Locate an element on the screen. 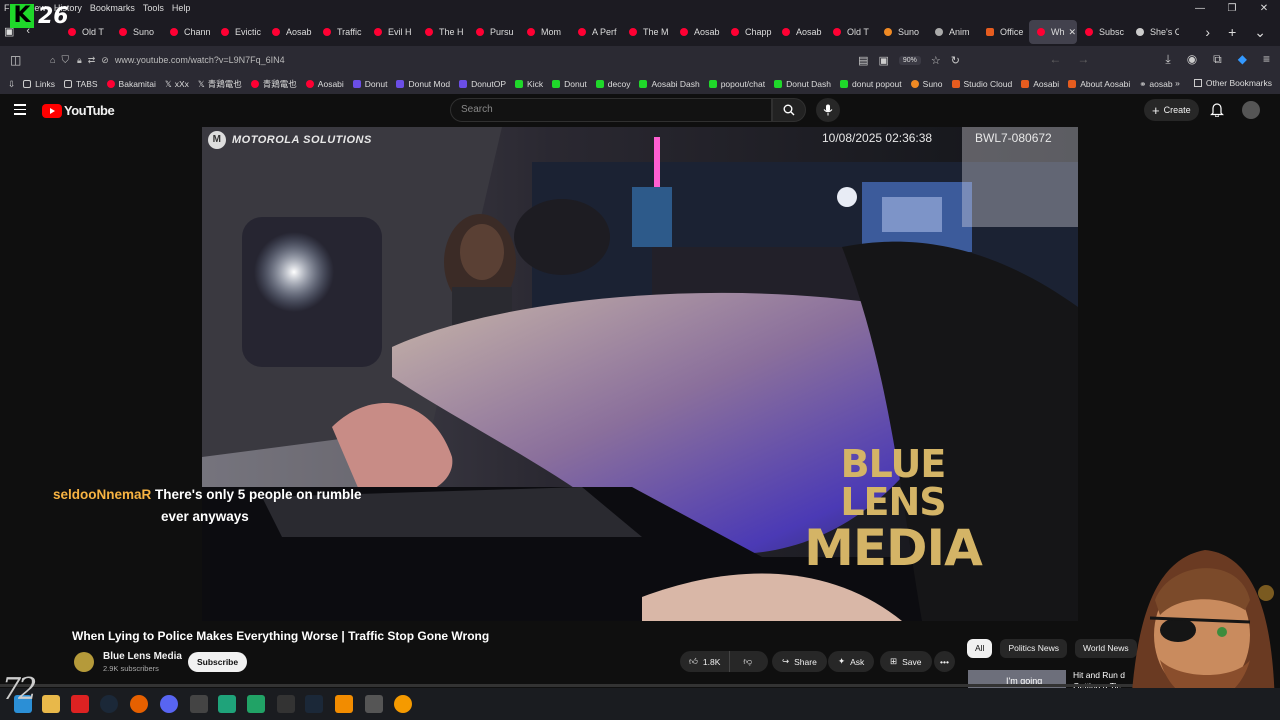 The width and height of the screenshot is (1280, 720). browser-tab: Chapp is located at coordinates (748, 32).